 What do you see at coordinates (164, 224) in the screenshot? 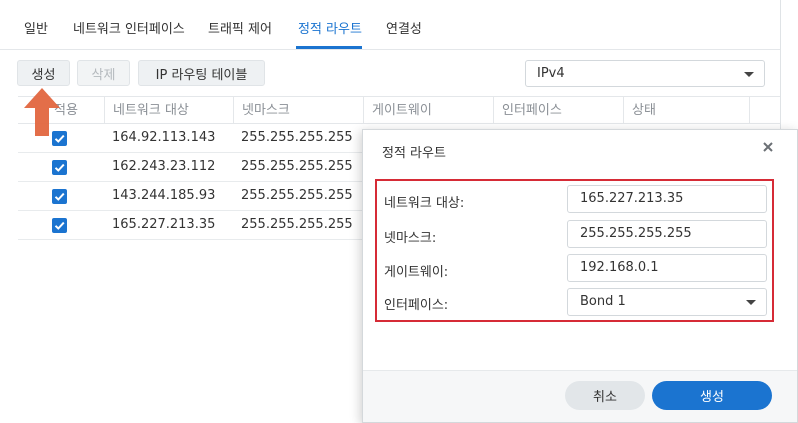
I see `destination-cell: 165.227.213.35` at bounding box center [164, 224].